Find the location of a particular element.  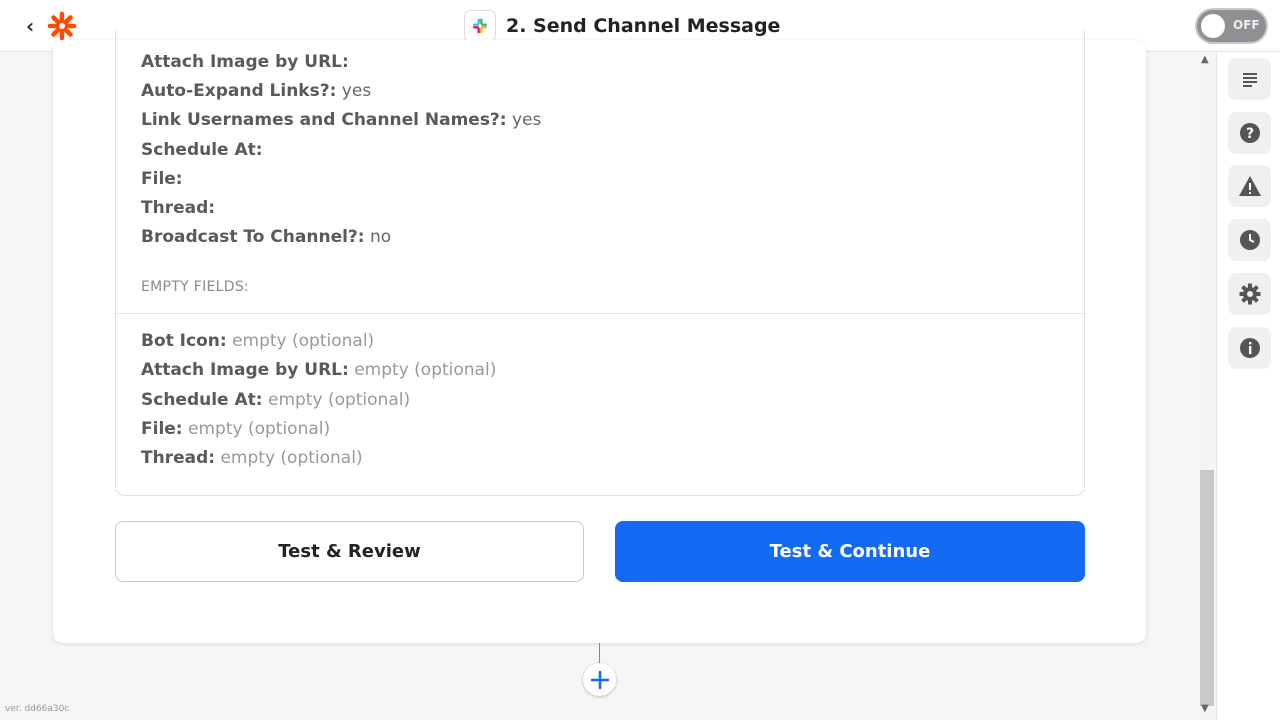

alerts-button is located at coordinates (1249, 186).